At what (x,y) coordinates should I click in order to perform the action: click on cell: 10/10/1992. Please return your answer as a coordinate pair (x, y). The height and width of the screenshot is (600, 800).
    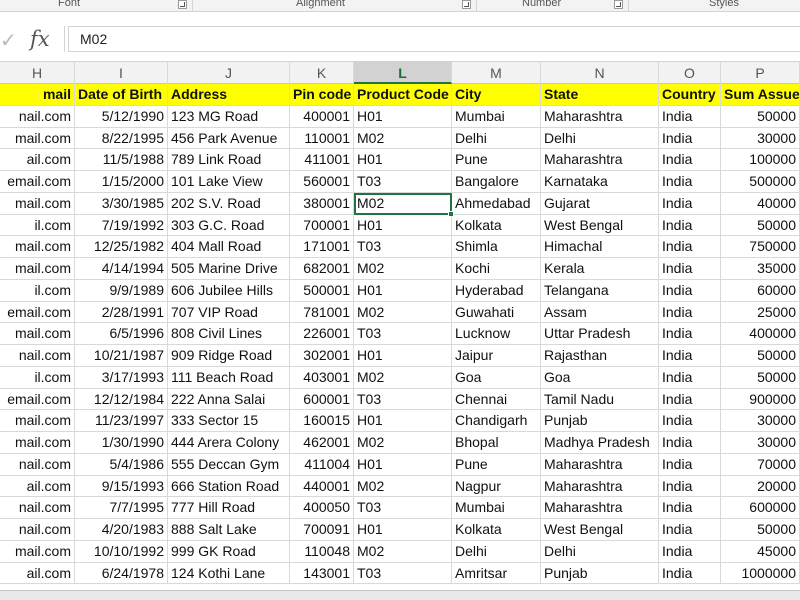
    Looking at the image, I should click on (121, 551).